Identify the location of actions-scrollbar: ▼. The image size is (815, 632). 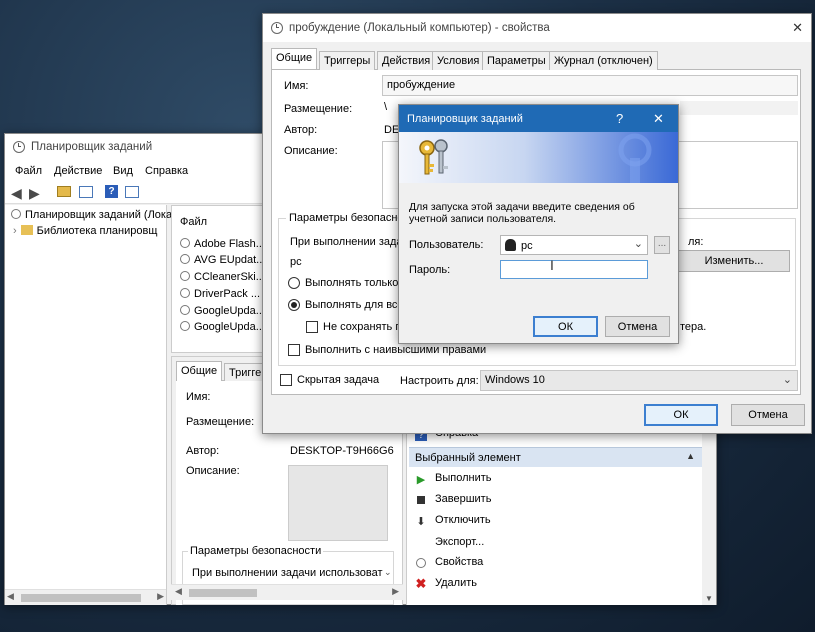
(709, 510).